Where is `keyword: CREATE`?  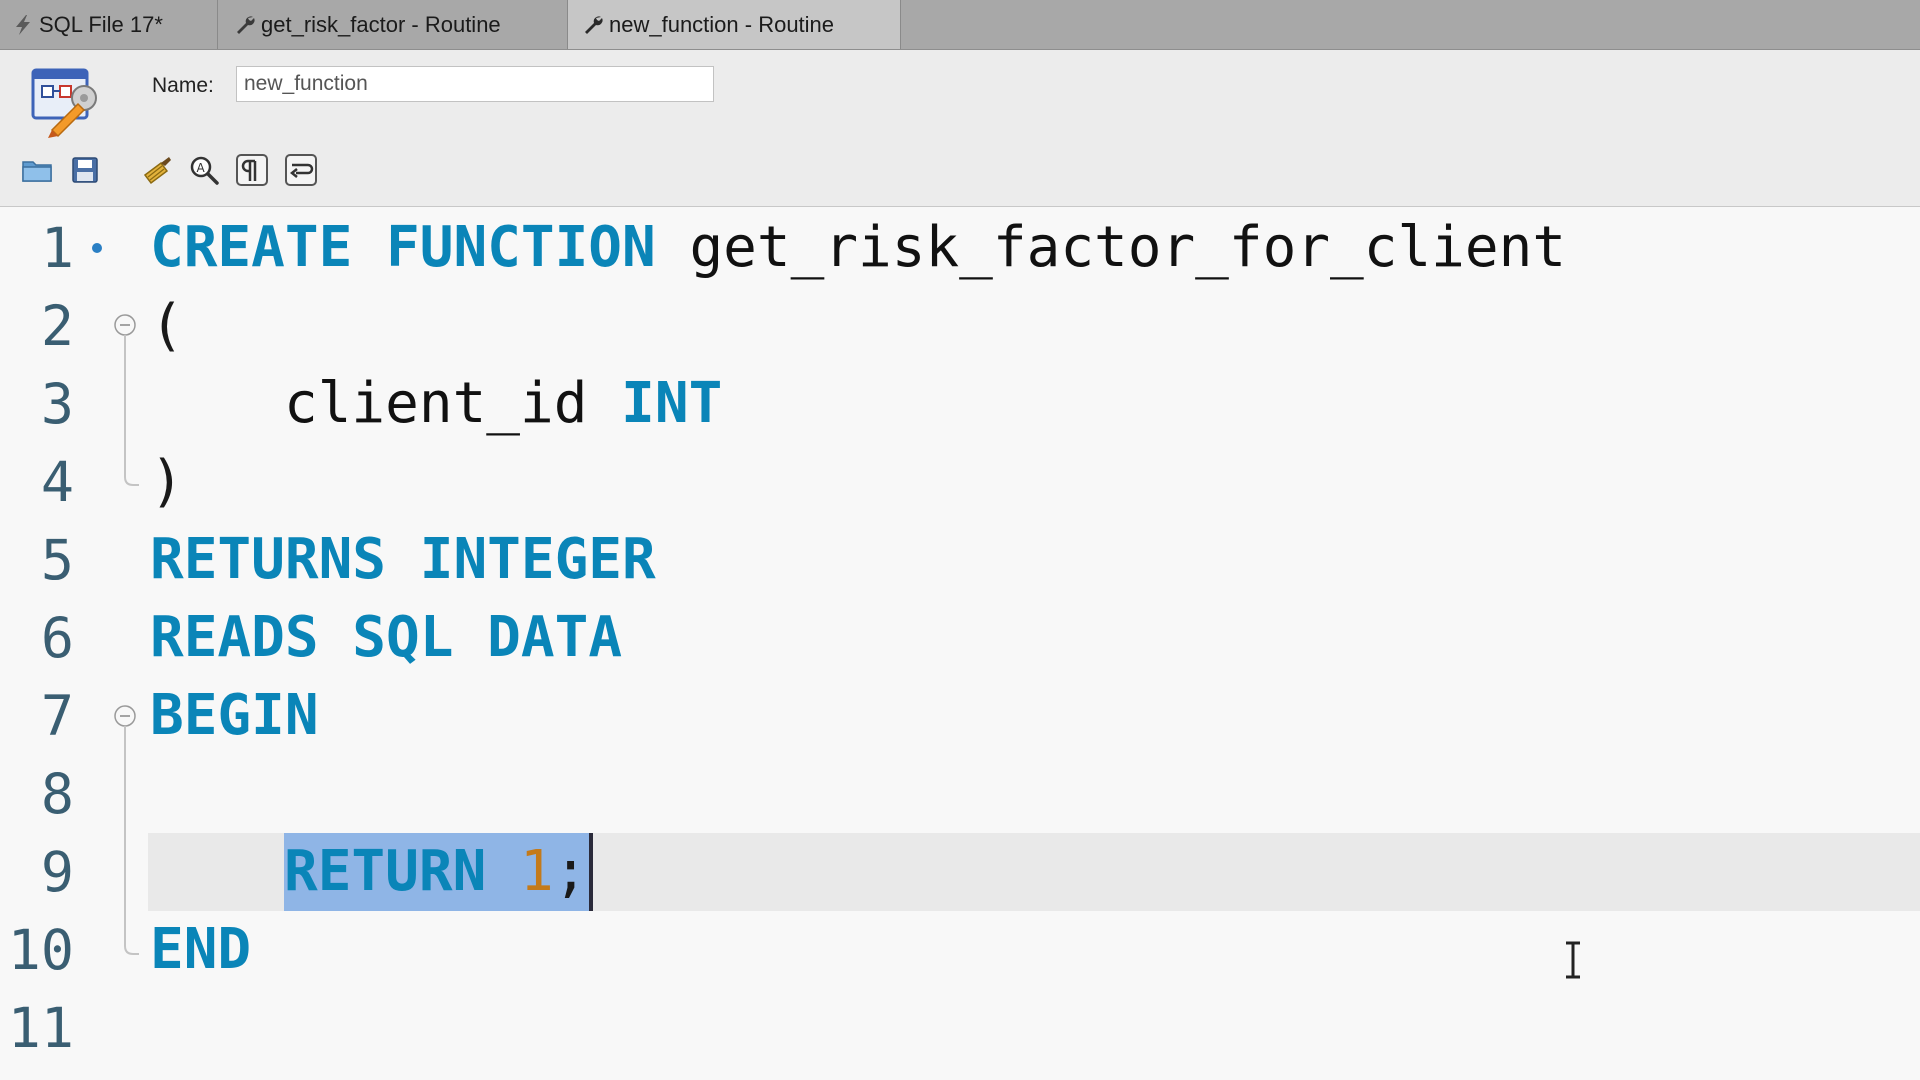
keyword: CREATE is located at coordinates (251, 247).